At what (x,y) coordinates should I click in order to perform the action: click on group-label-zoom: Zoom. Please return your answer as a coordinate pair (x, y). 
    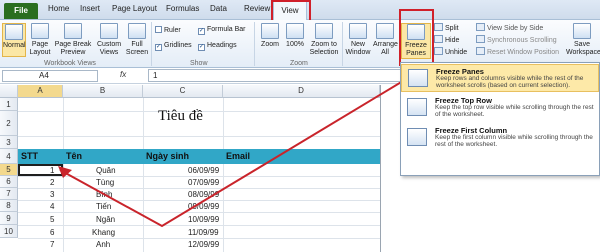
    Looking at the image, I should click on (299, 63).